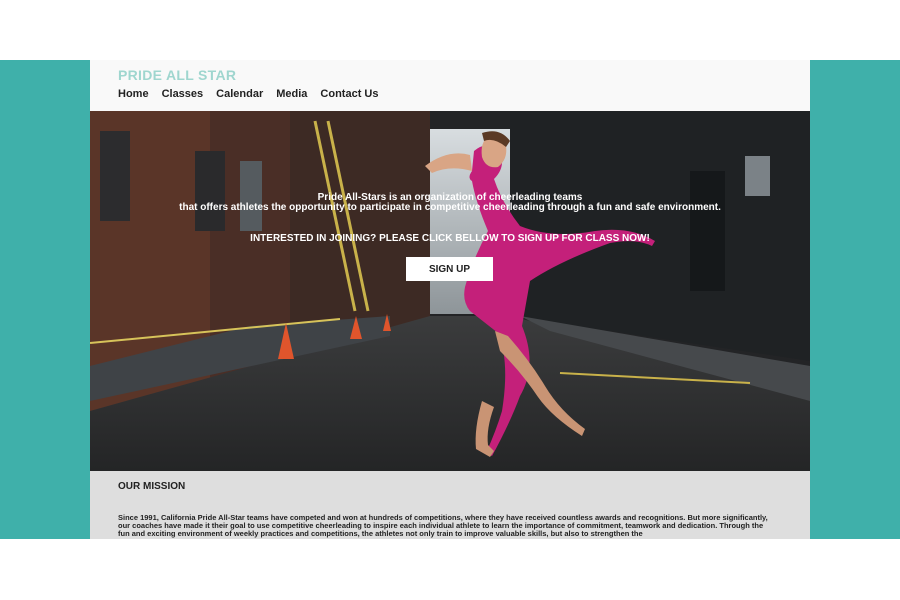 Image resolution: width=900 pixels, height=600 pixels. What do you see at coordinates (291, 94) in the screenshot?
I see `nav-media: Media` at bounding box center [291, 94].